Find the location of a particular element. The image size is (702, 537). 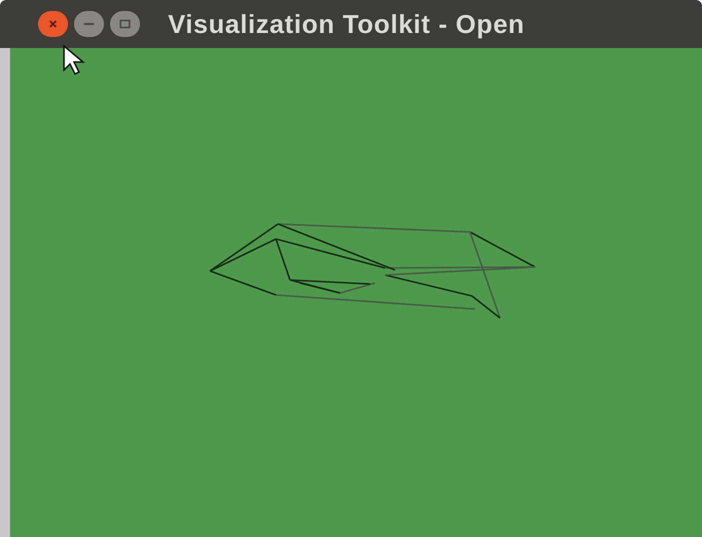

close-icon is located at coordinates (53, 24).